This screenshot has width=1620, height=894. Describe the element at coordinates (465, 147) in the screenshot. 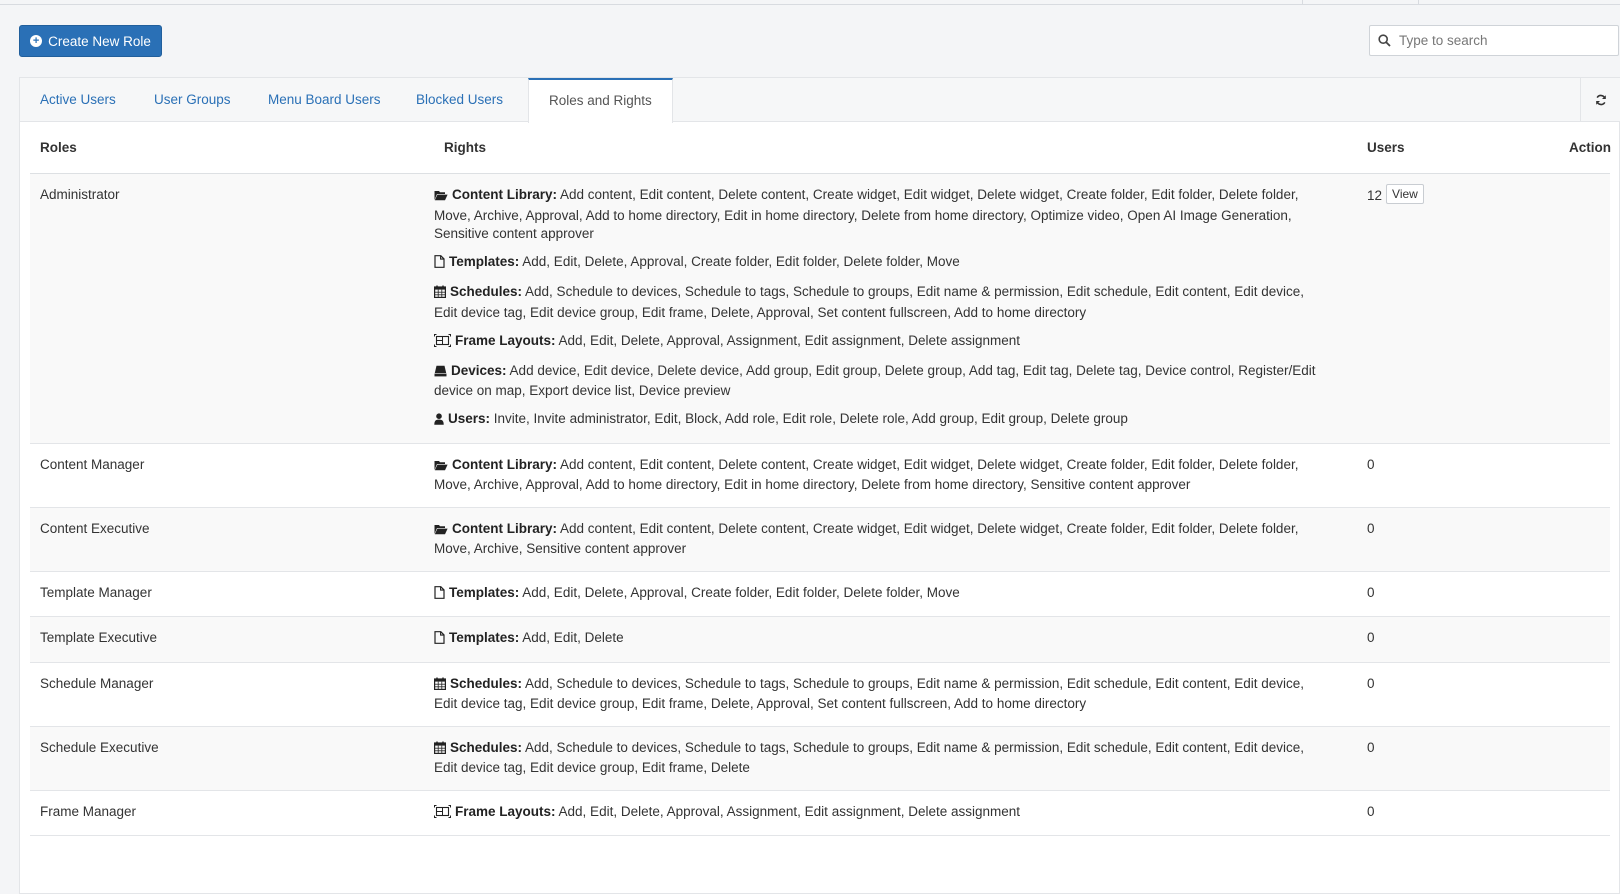

I see `header-rights: Rights` at that location.